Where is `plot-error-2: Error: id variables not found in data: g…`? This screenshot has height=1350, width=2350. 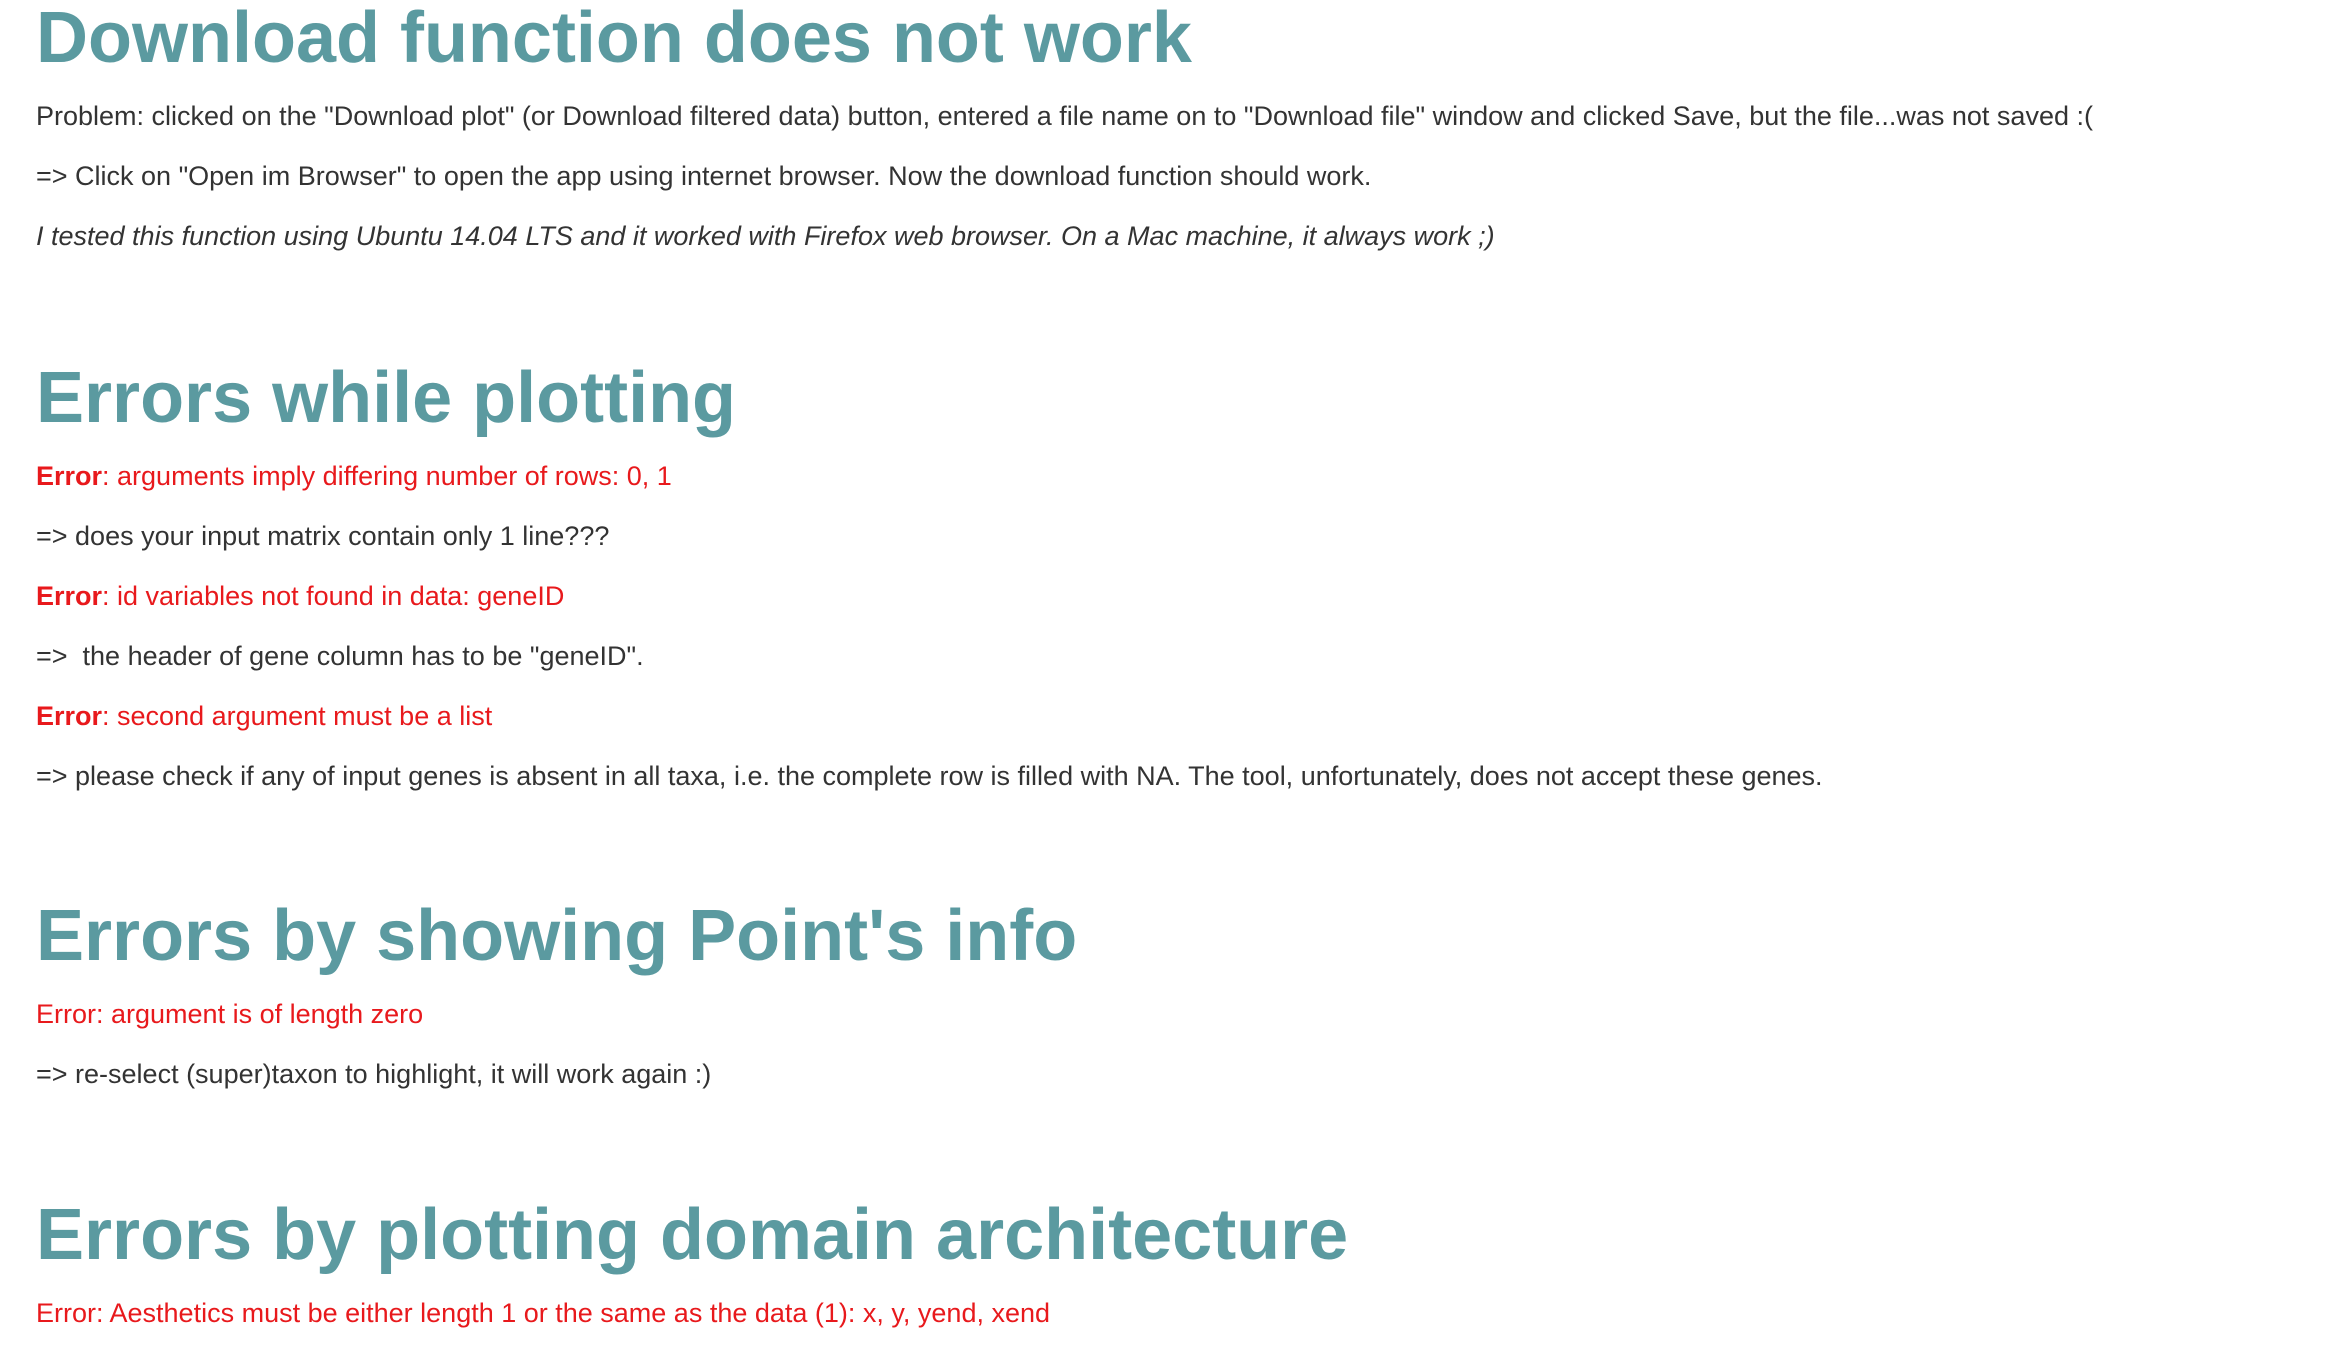 plot-error-2: Error: id variables not found in data: g… is located at coordinates (300, 596).